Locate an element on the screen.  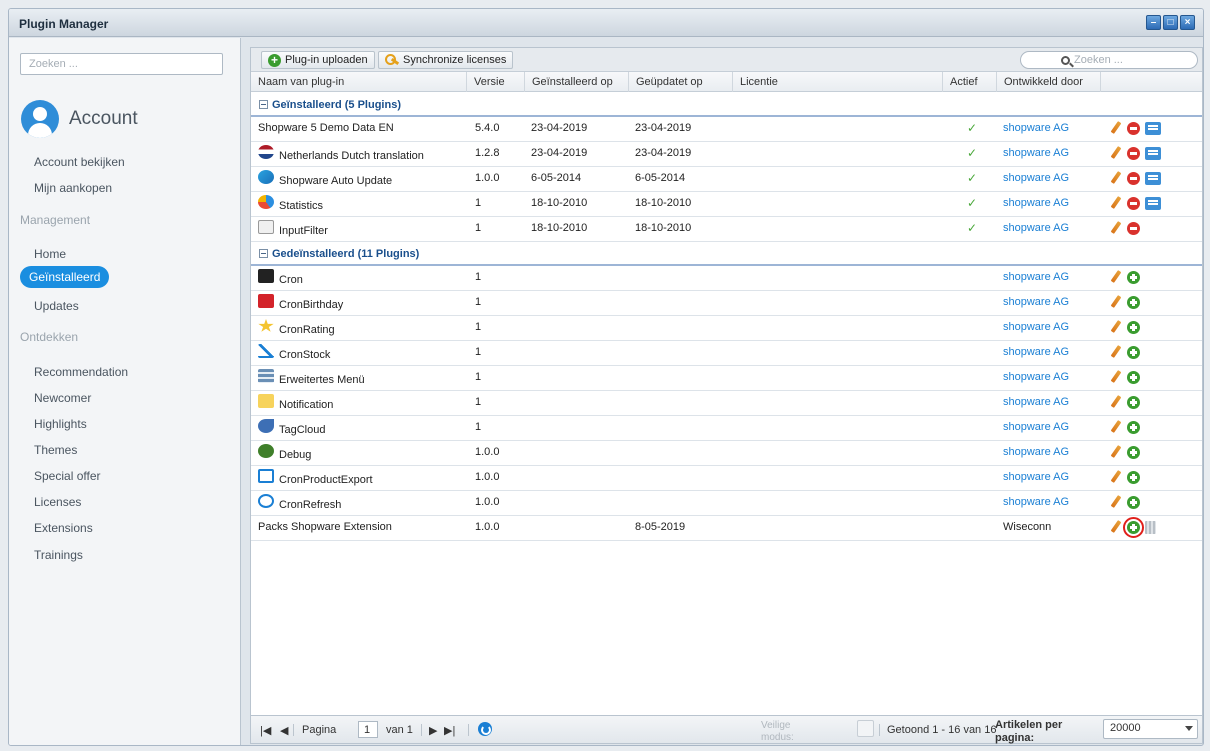
sidebar-item-installed: Geïnstalleerd is located at coordinates (65, 277).